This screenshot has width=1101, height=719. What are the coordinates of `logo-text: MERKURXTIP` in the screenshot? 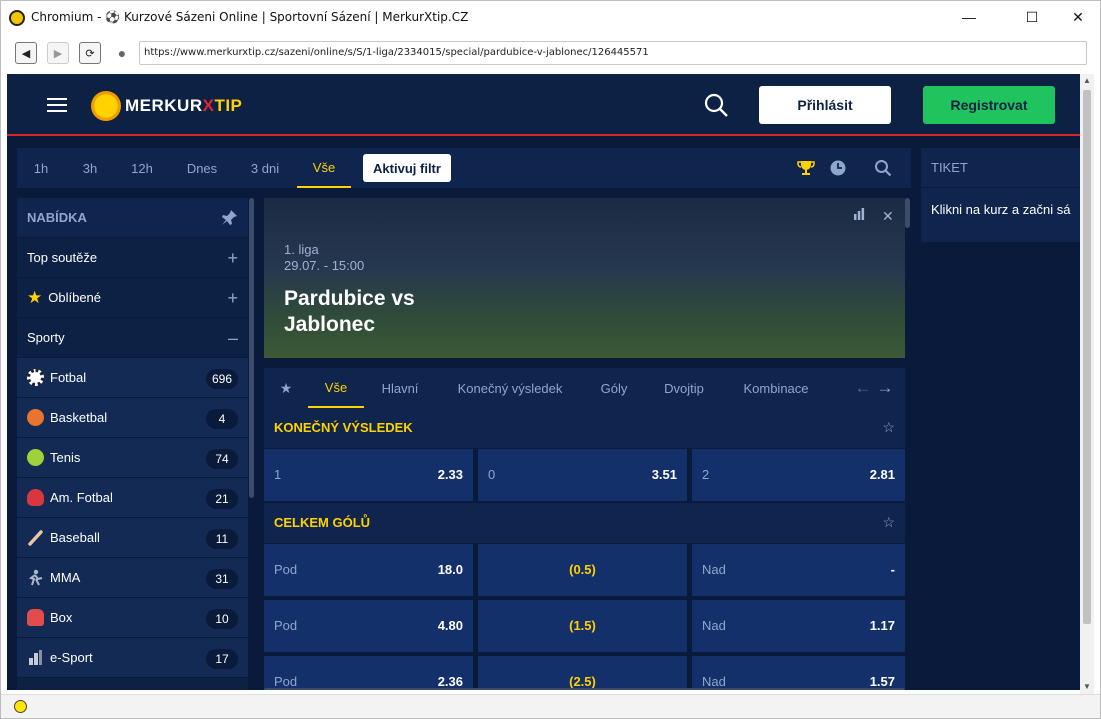 It's located at (184, 105).